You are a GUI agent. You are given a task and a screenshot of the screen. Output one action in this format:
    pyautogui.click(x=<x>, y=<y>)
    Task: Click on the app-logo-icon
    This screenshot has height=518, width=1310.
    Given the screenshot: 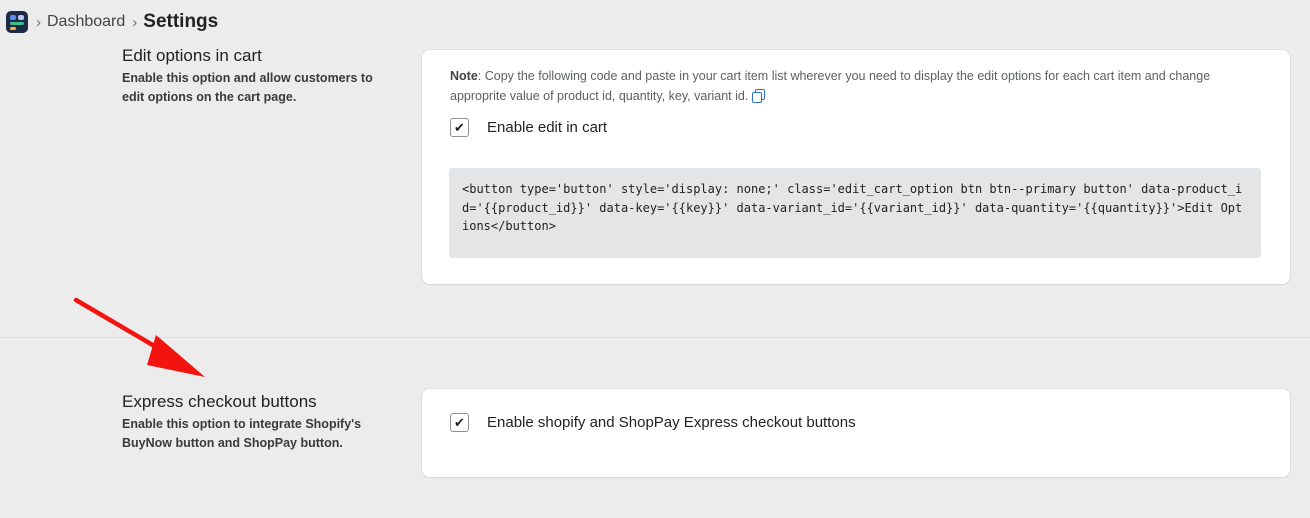 What is the action you would take?
    pyautogui.click(x=17, y=22)
    